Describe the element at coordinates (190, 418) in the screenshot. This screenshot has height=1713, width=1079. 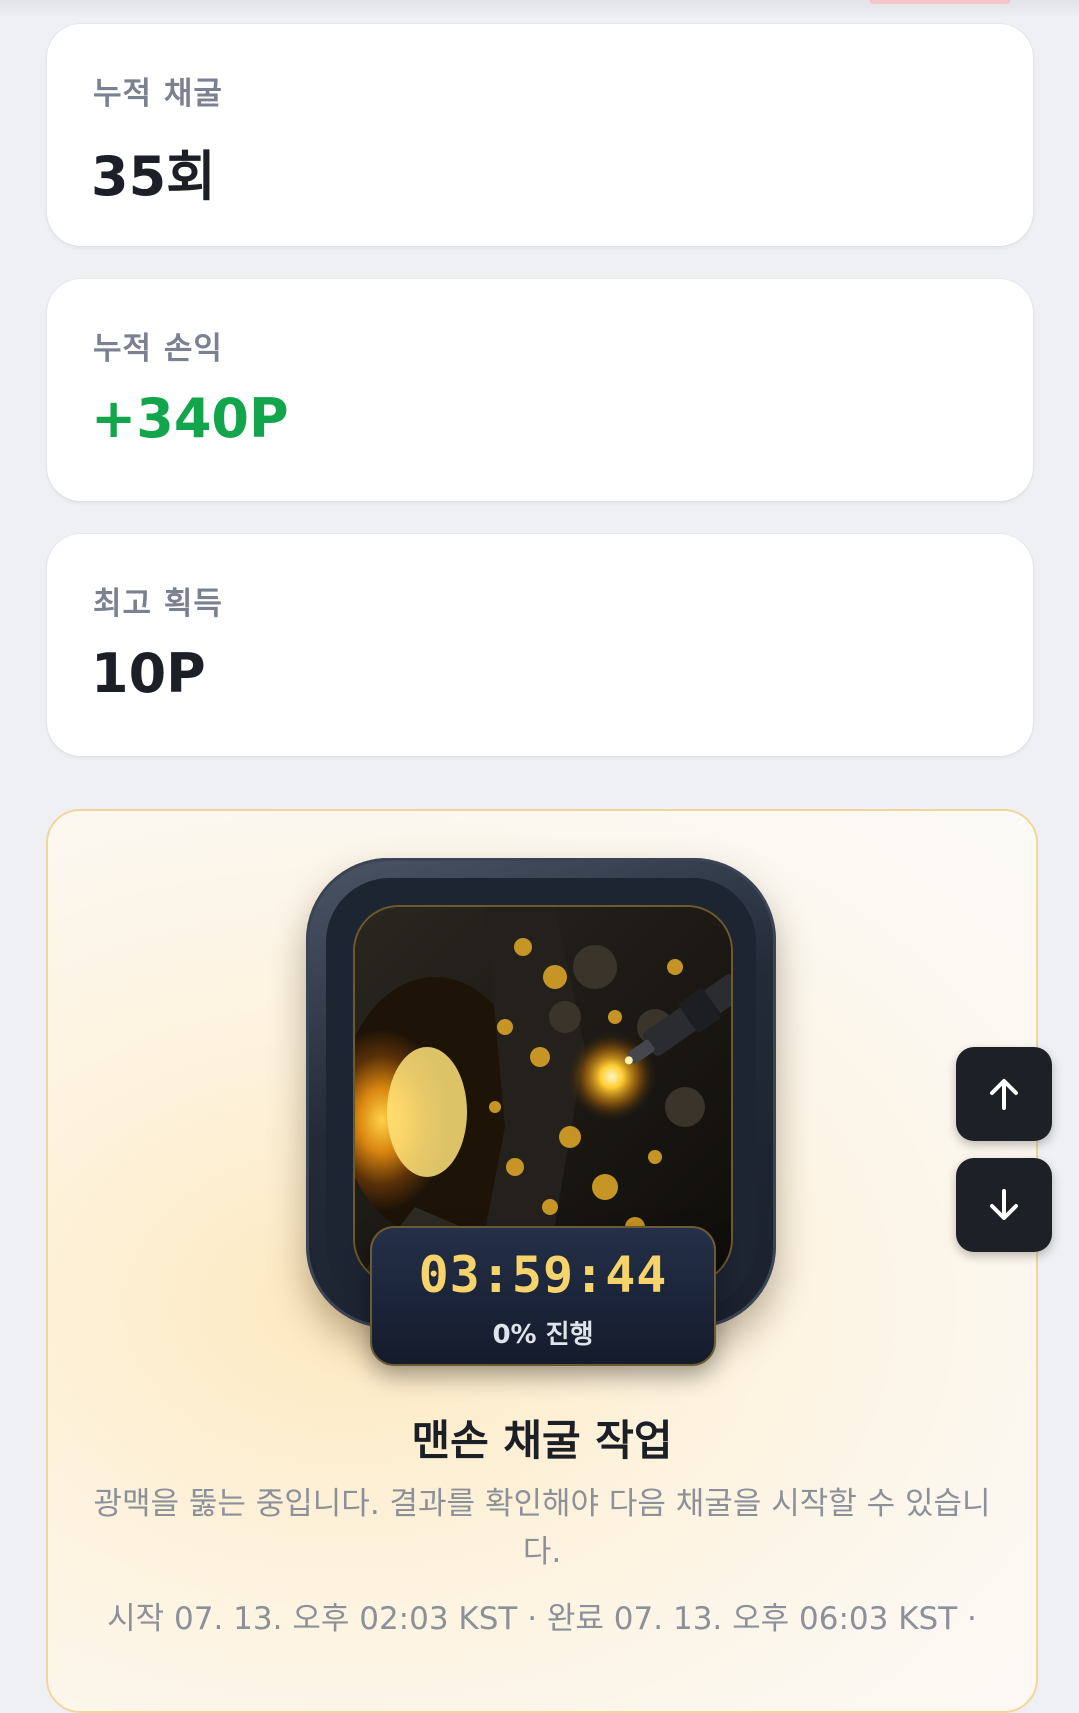
I see `stat-value: +340P` at that location.